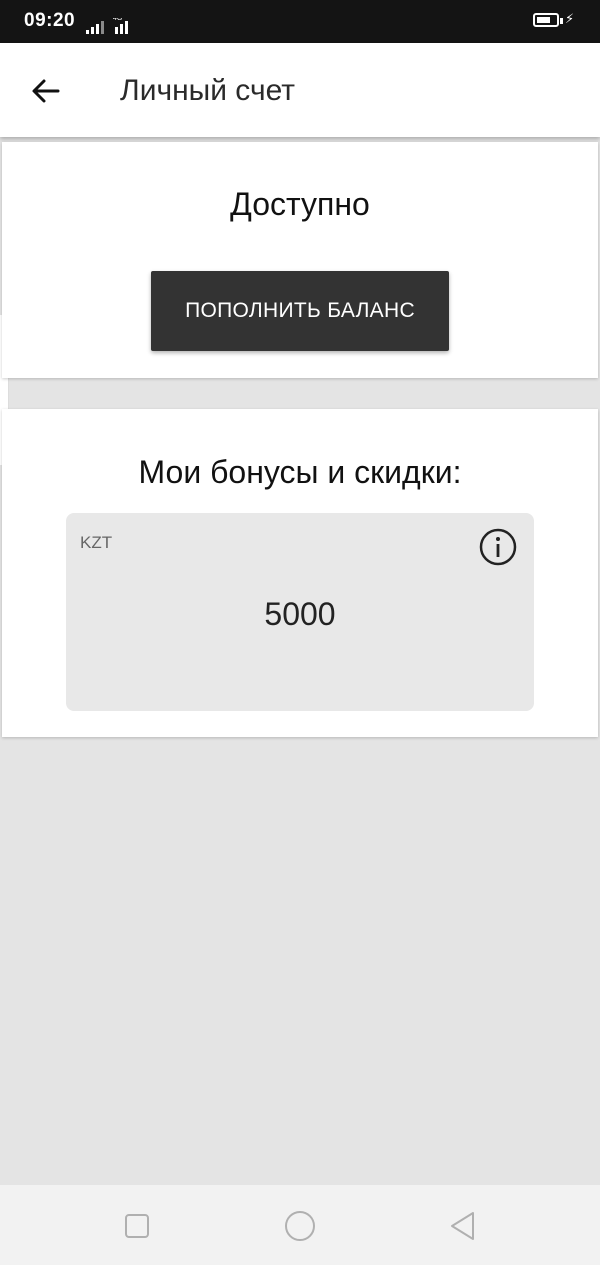 This screenshot has width=600, height=1265. Describe the element at coordinates (300, 472) in the screenshot. I see `bonuses-title: Мои бонусы и скидки:` at that location.